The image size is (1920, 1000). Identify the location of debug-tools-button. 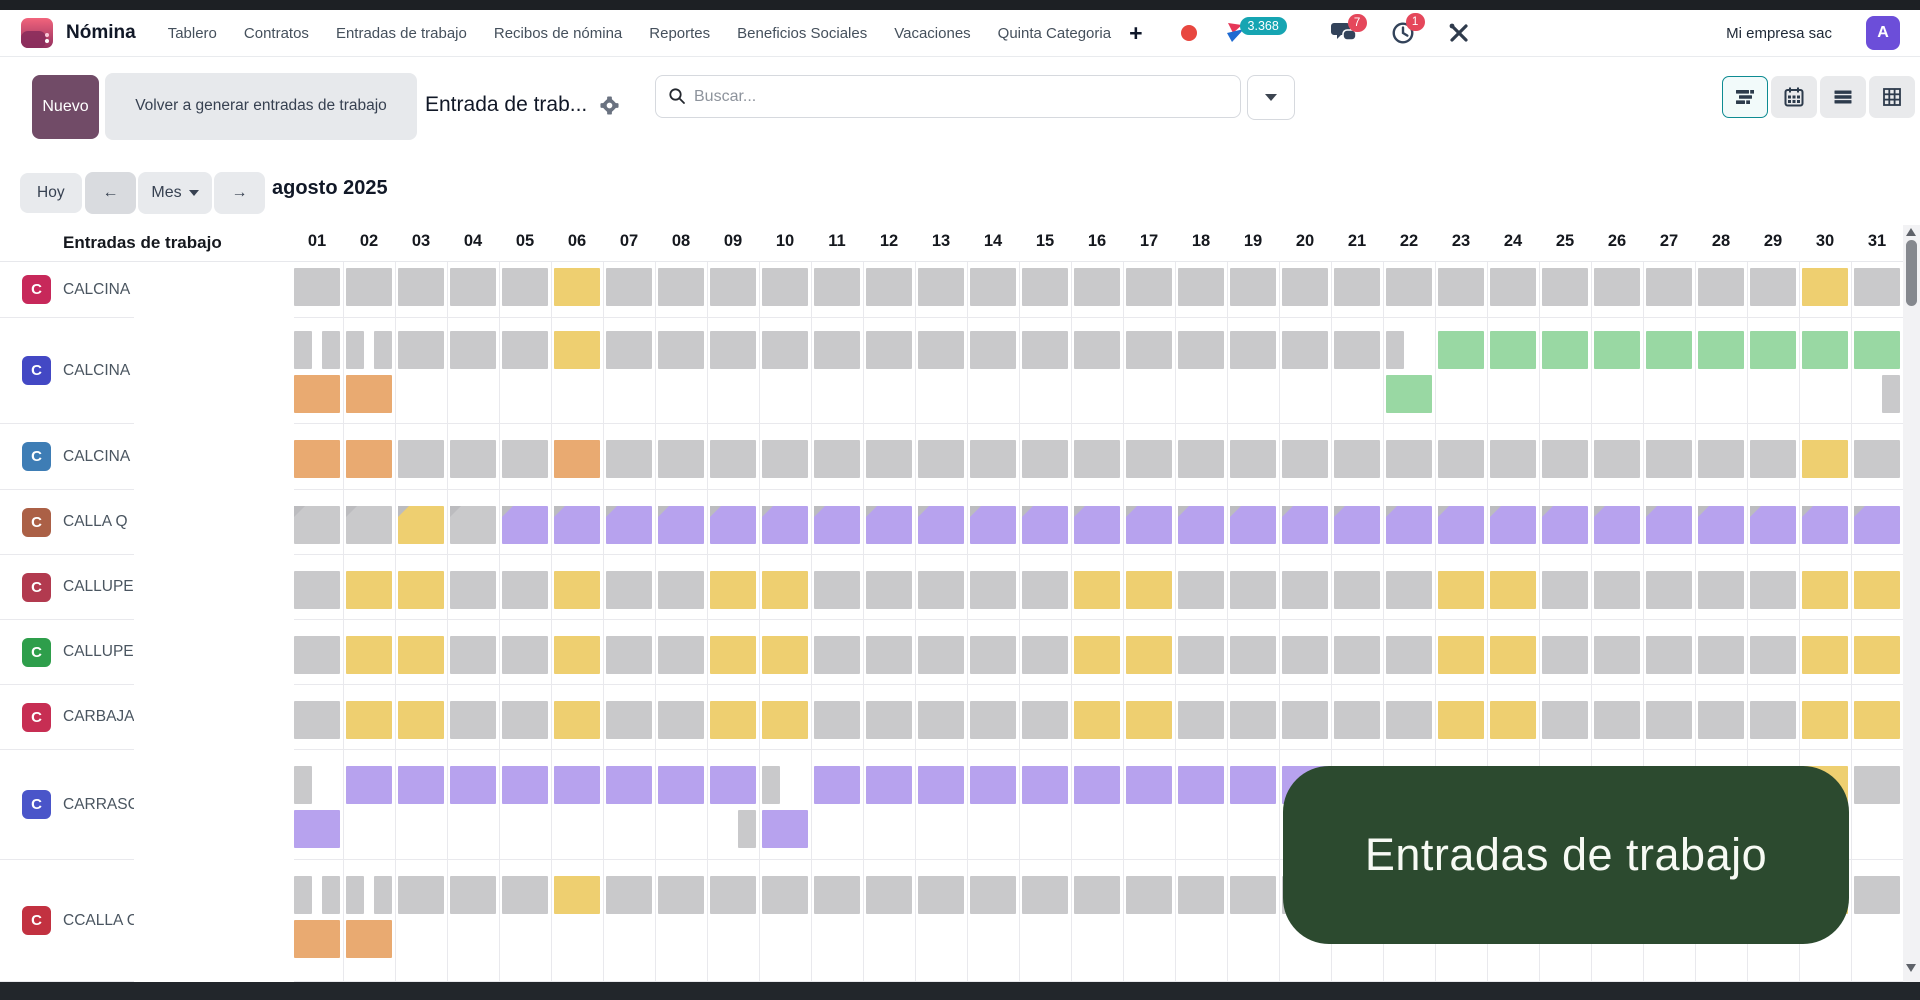
(1459, 33).